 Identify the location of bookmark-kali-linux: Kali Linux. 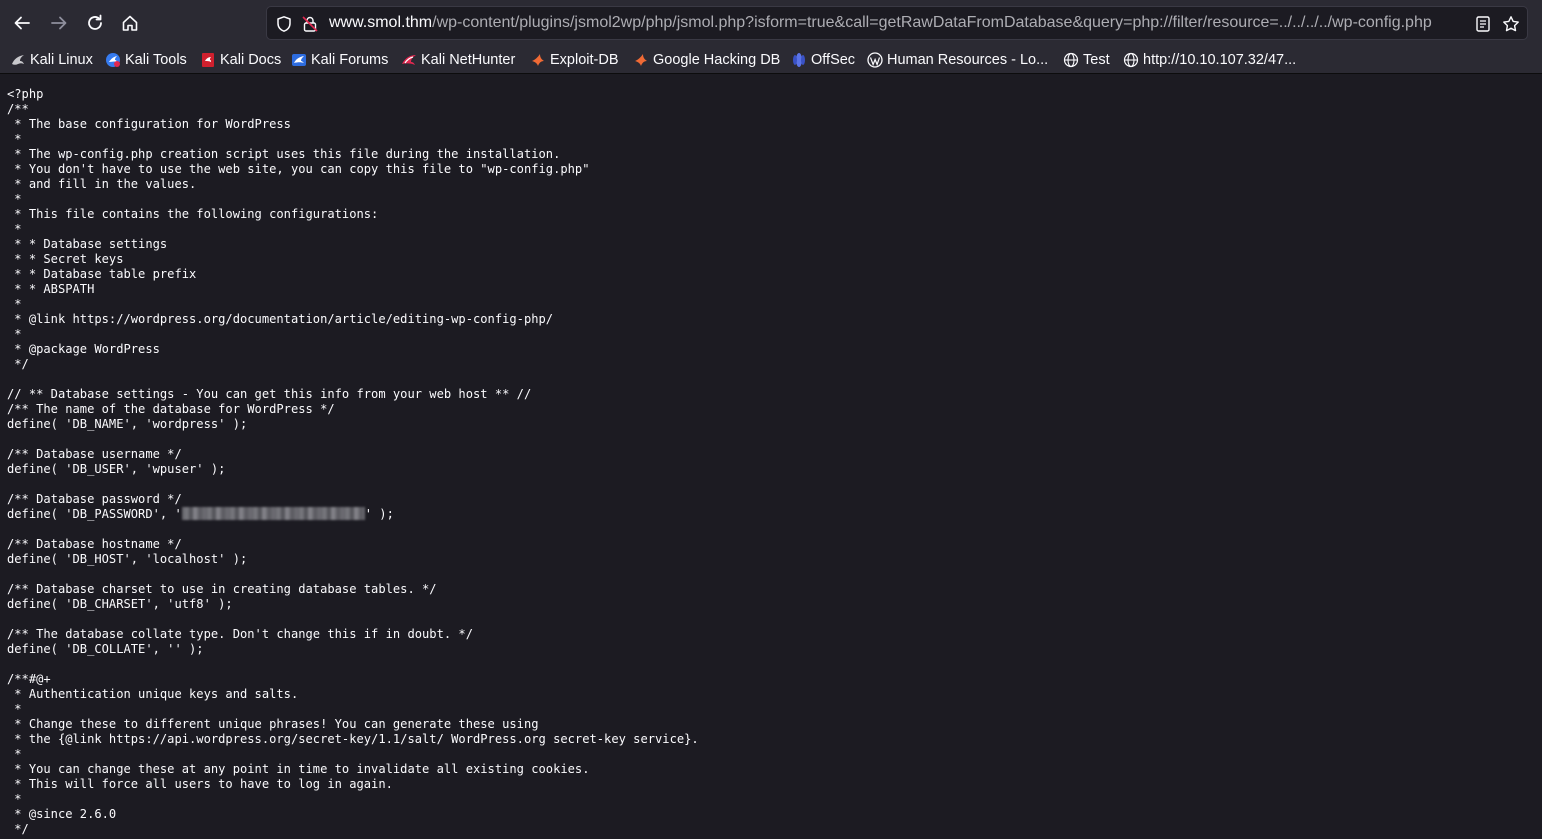
(51, 60).